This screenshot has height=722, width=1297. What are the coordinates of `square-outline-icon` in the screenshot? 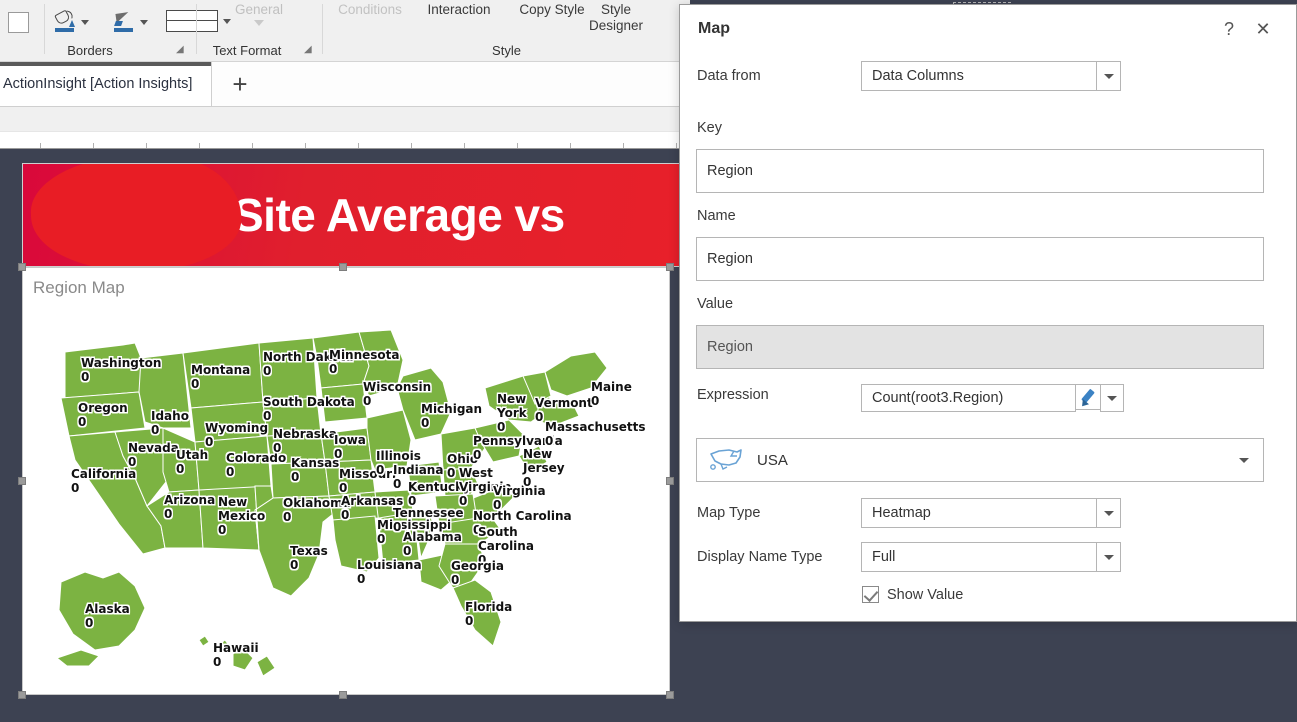 It's located at (18, 22).